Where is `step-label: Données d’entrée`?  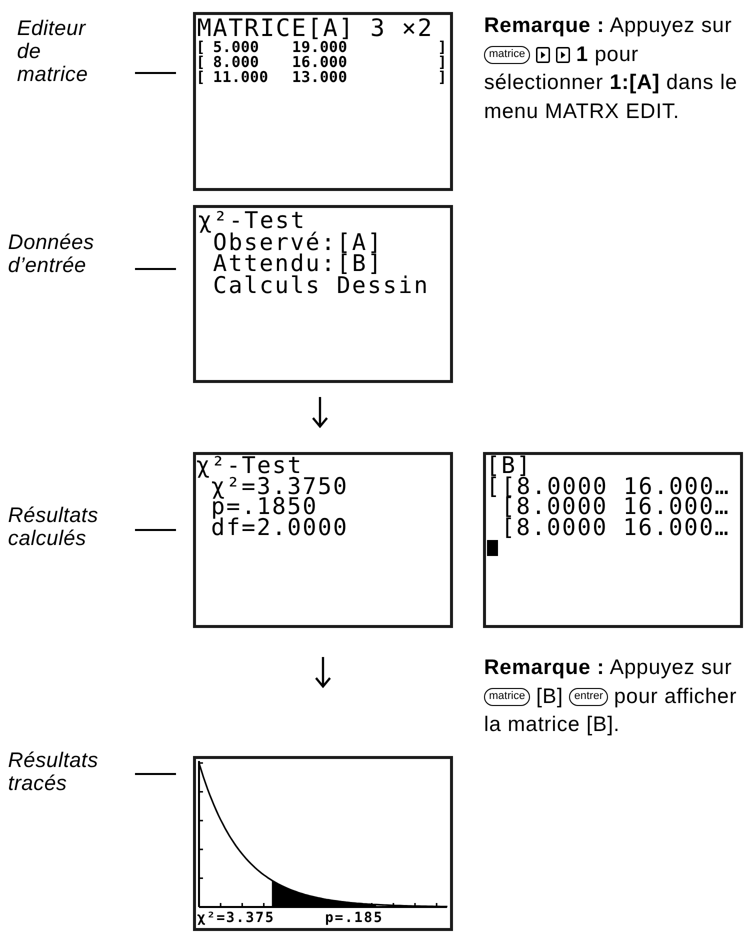 step-label: Données d’entrée is located at coordinates (52, 254).